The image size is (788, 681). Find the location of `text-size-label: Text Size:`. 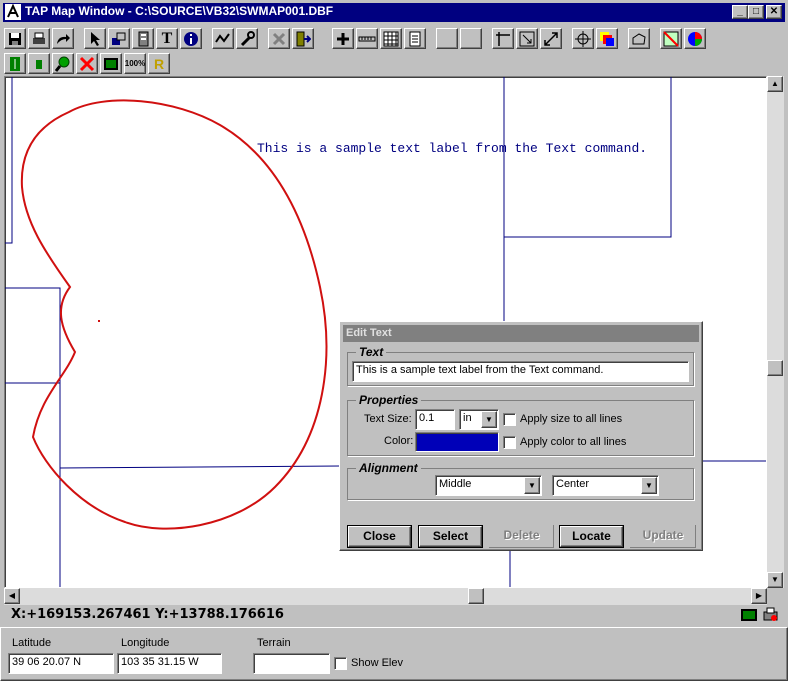

text-size-label: Text Size: is located at coordinates (388, 419).